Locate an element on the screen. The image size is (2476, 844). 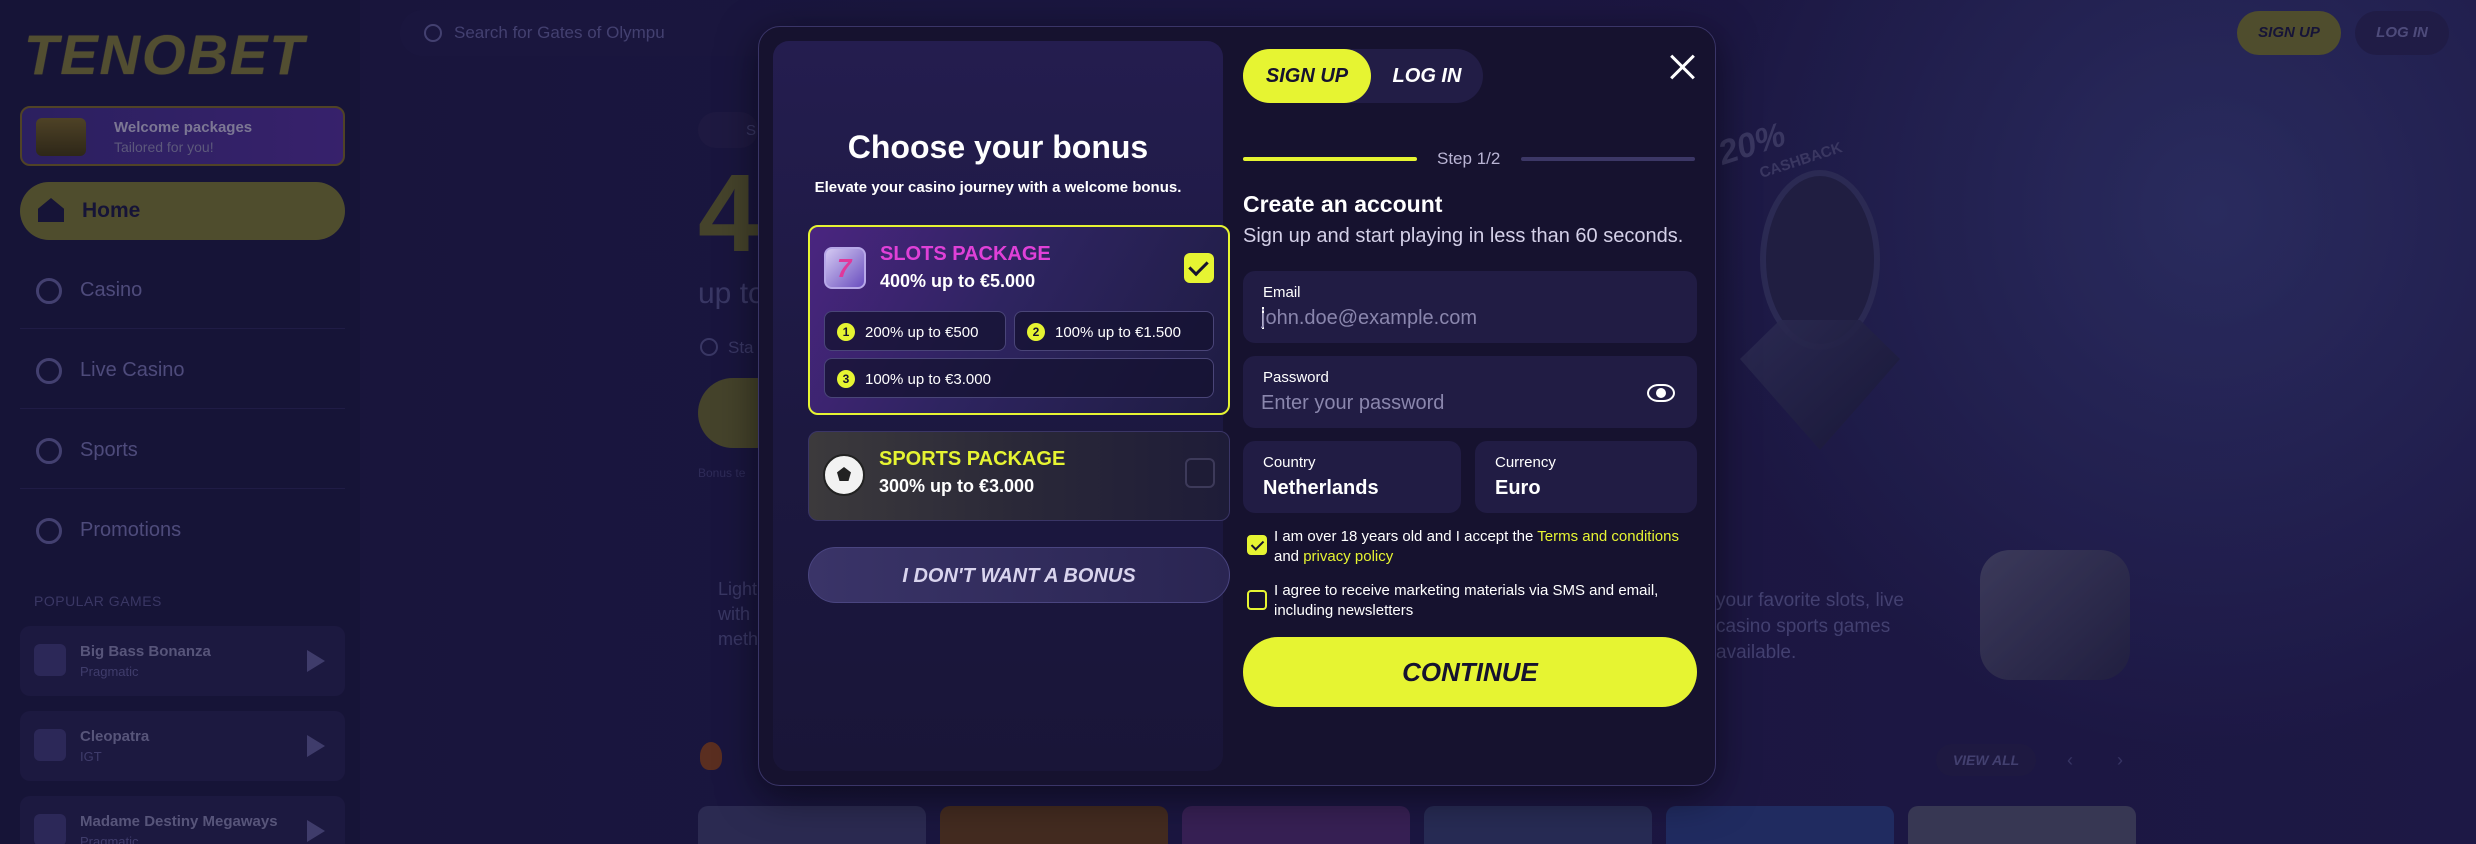
email-field: Email is located at coordinates (1470, 307).